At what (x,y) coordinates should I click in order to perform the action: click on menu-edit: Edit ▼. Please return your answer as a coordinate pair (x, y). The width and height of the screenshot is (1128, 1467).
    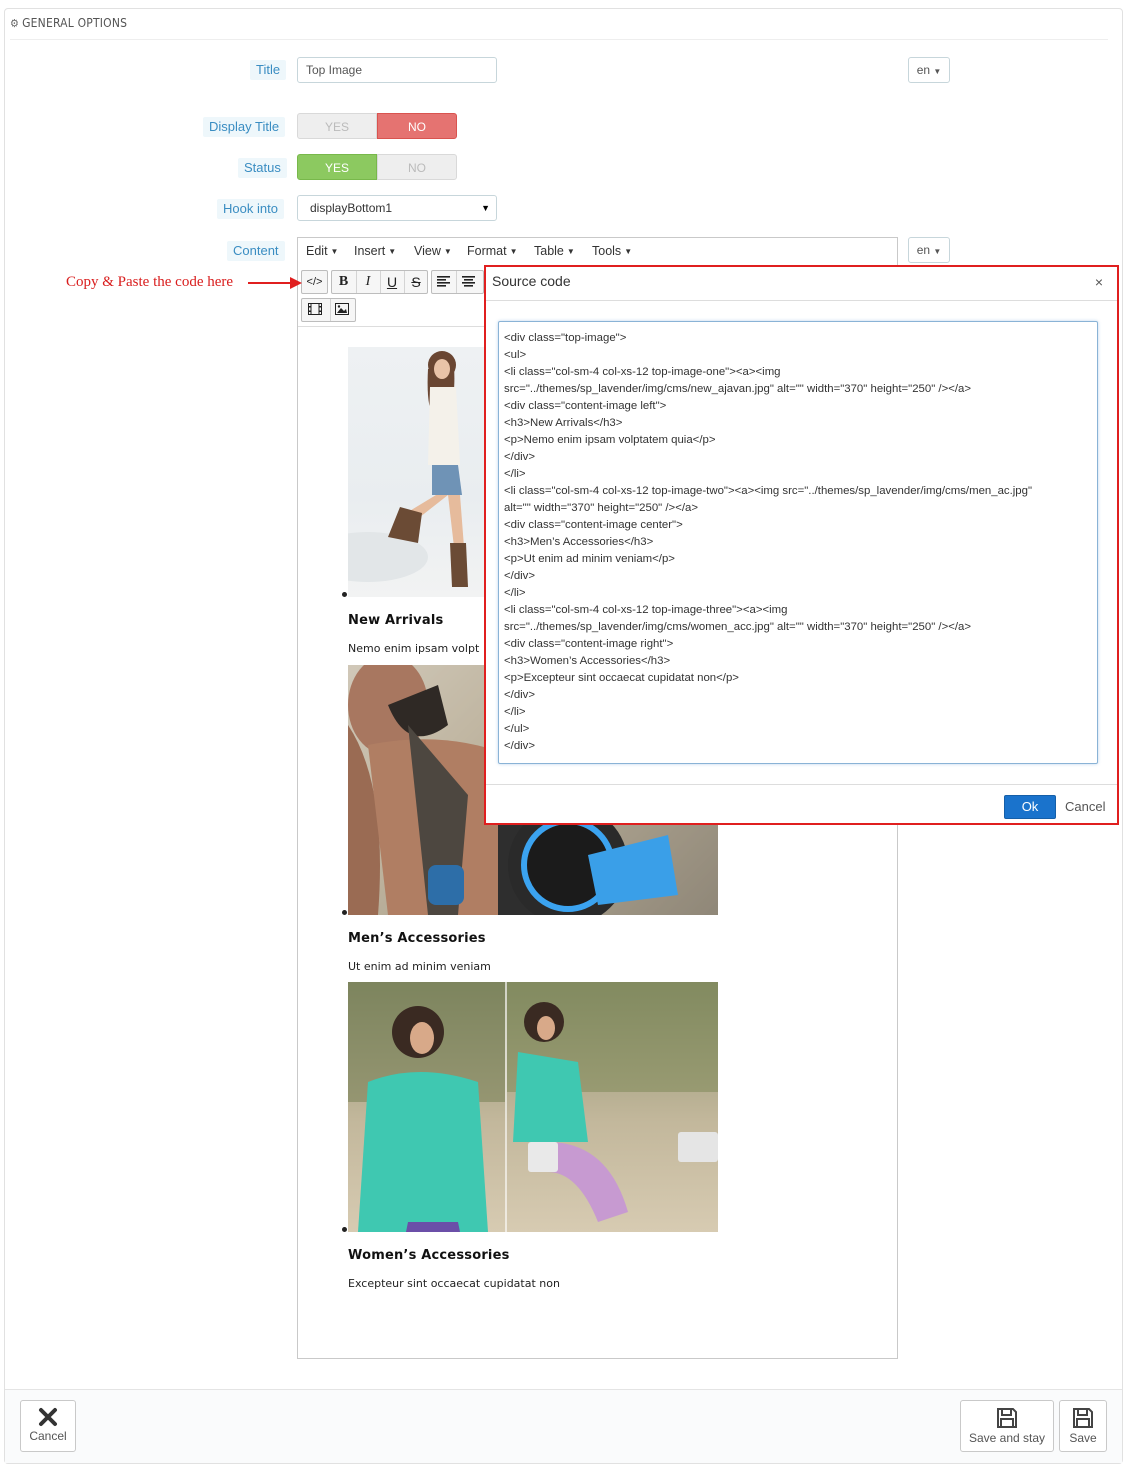
    Looking at the image, I should click on (322, 251).